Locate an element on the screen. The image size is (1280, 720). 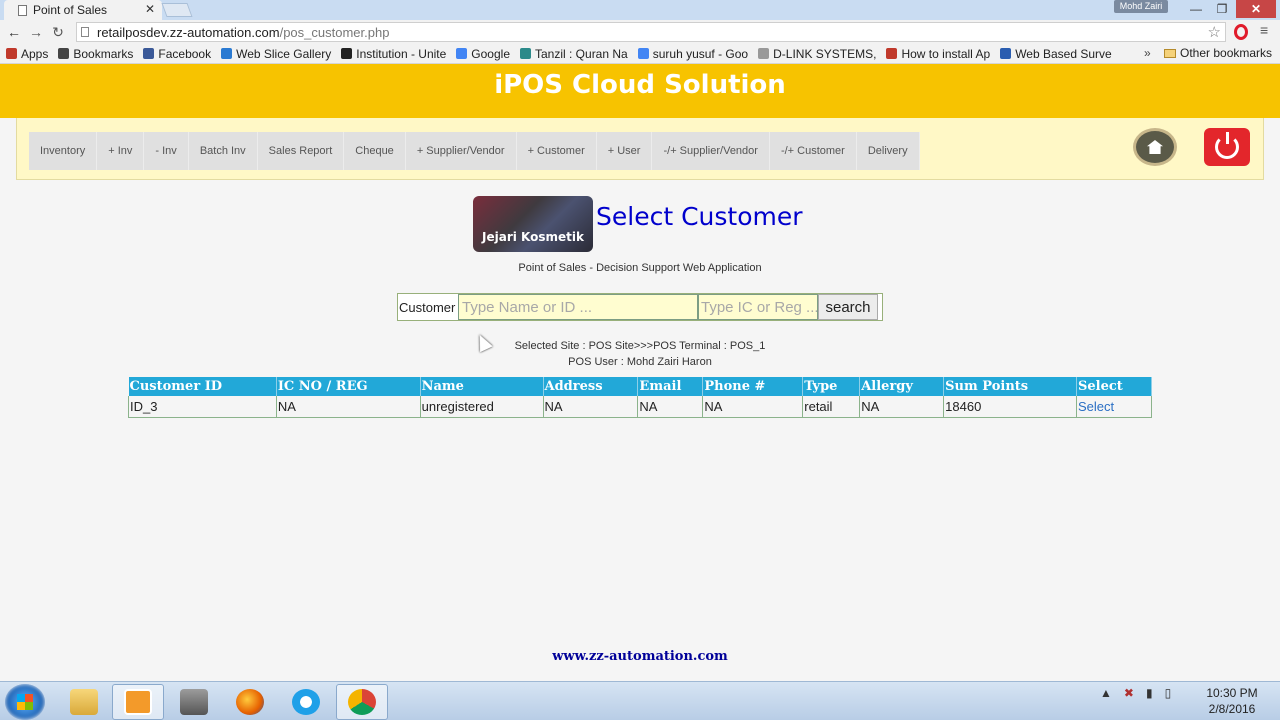
calculator-icon is located at coordinates (194, 702).